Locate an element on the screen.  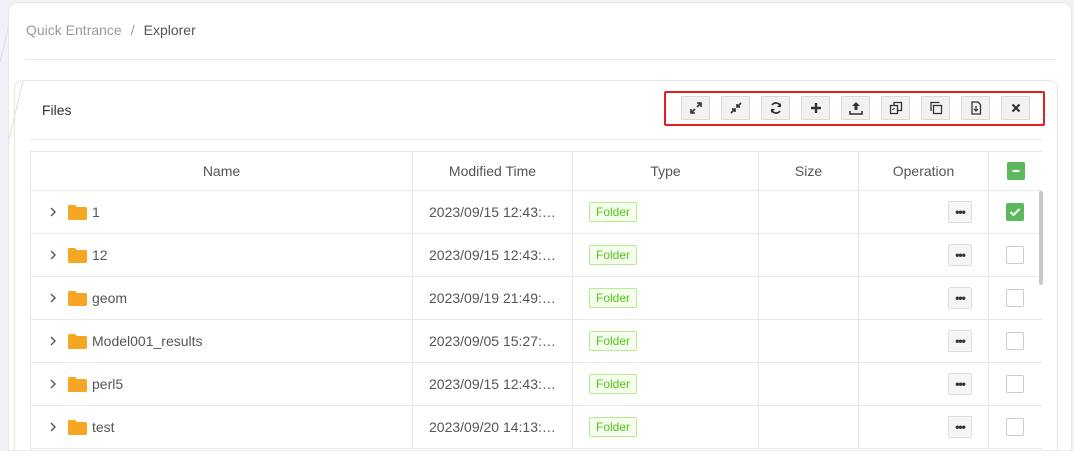
download-button is located at coordinates (975, 108).